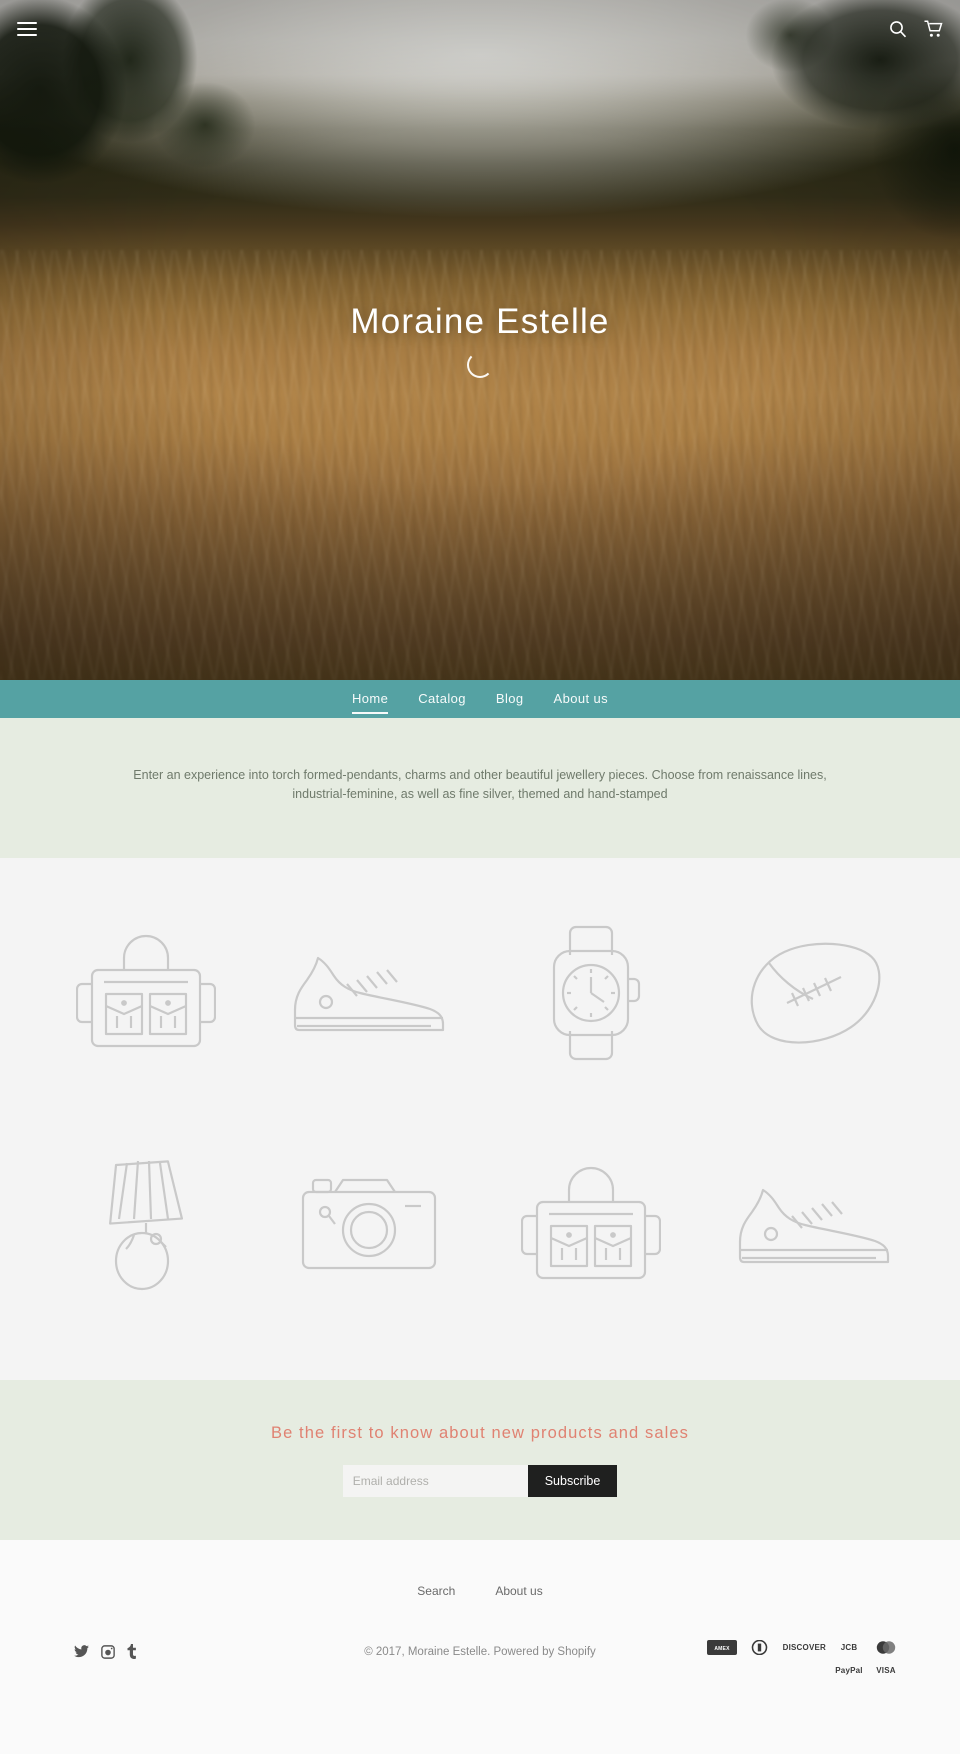 The width and height of the screenshot is (960, 1754). I want to click on site-header, so click(480, 29).